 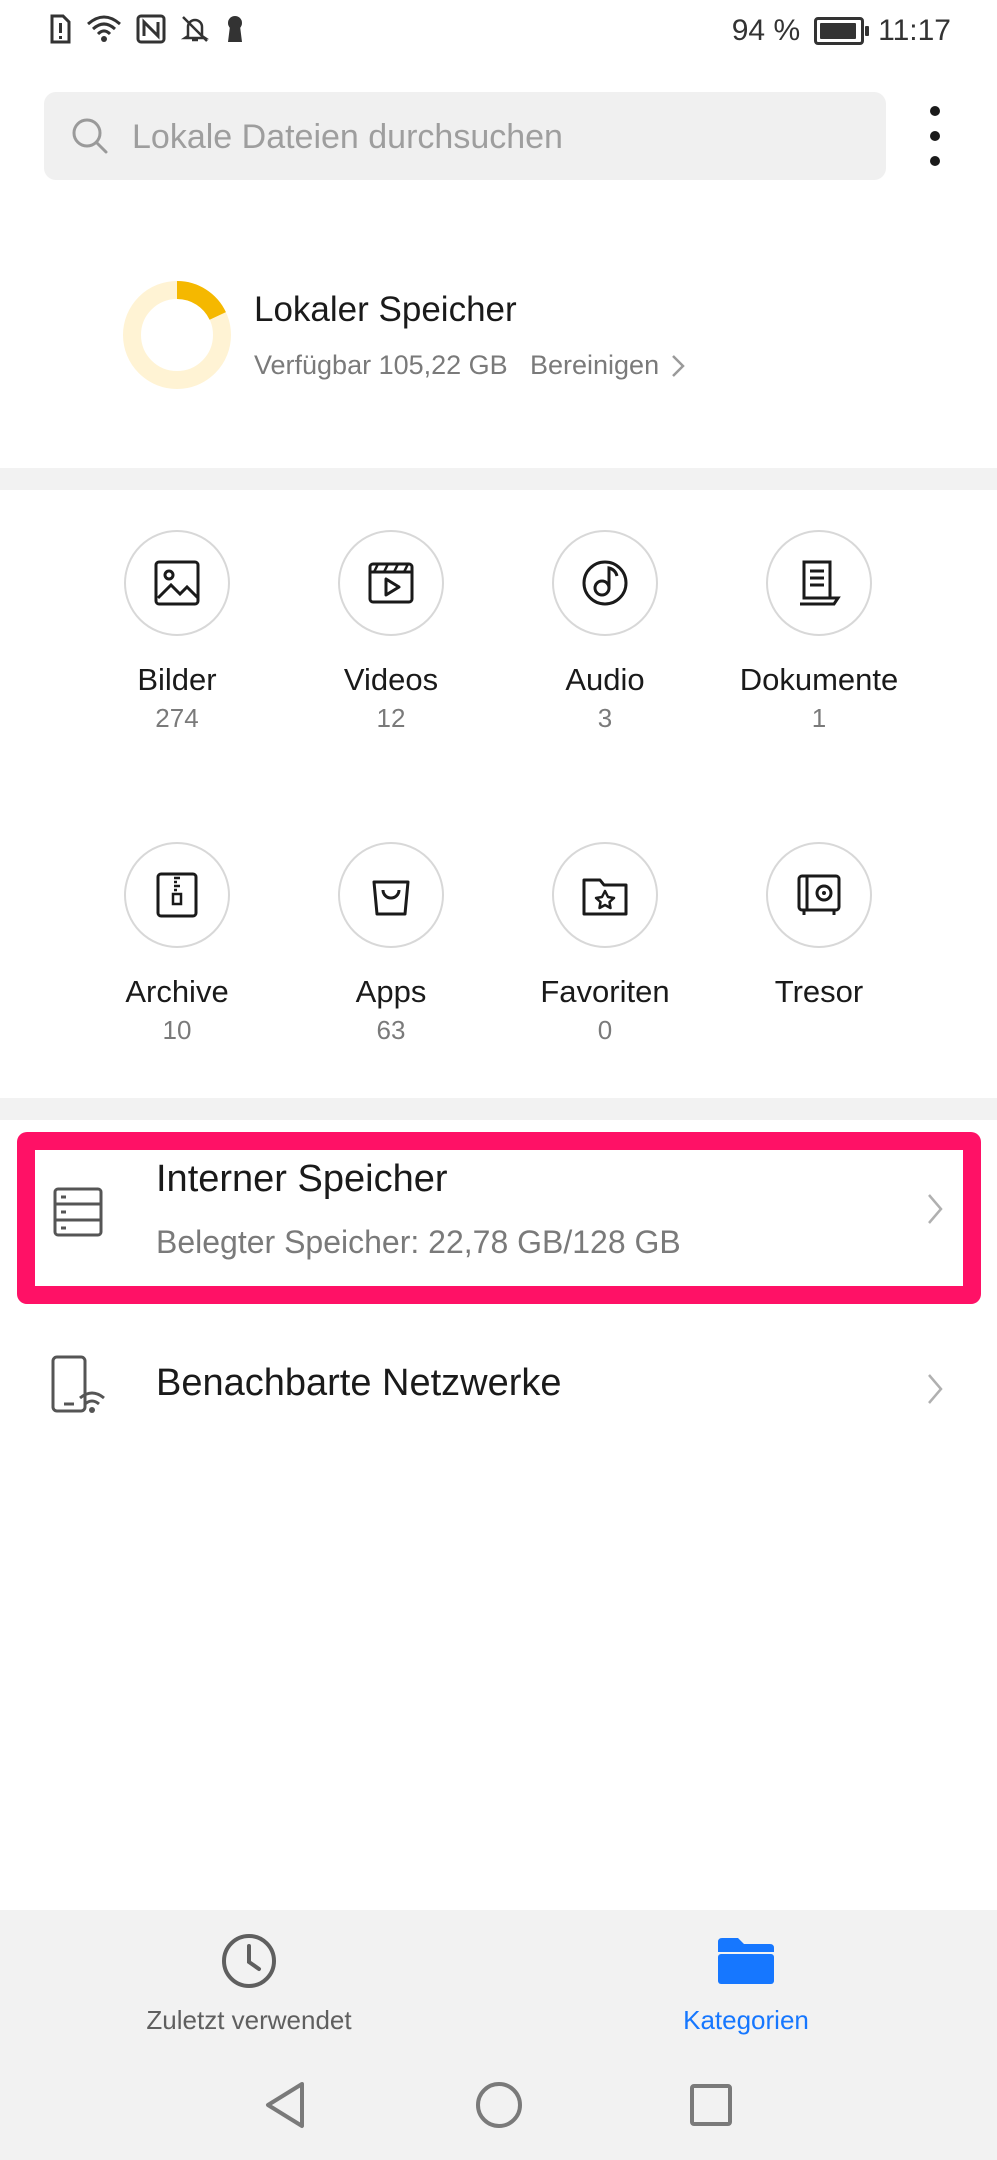 I want to click on category-favoriten: Favoriten 0, so click(x=605, y=945).